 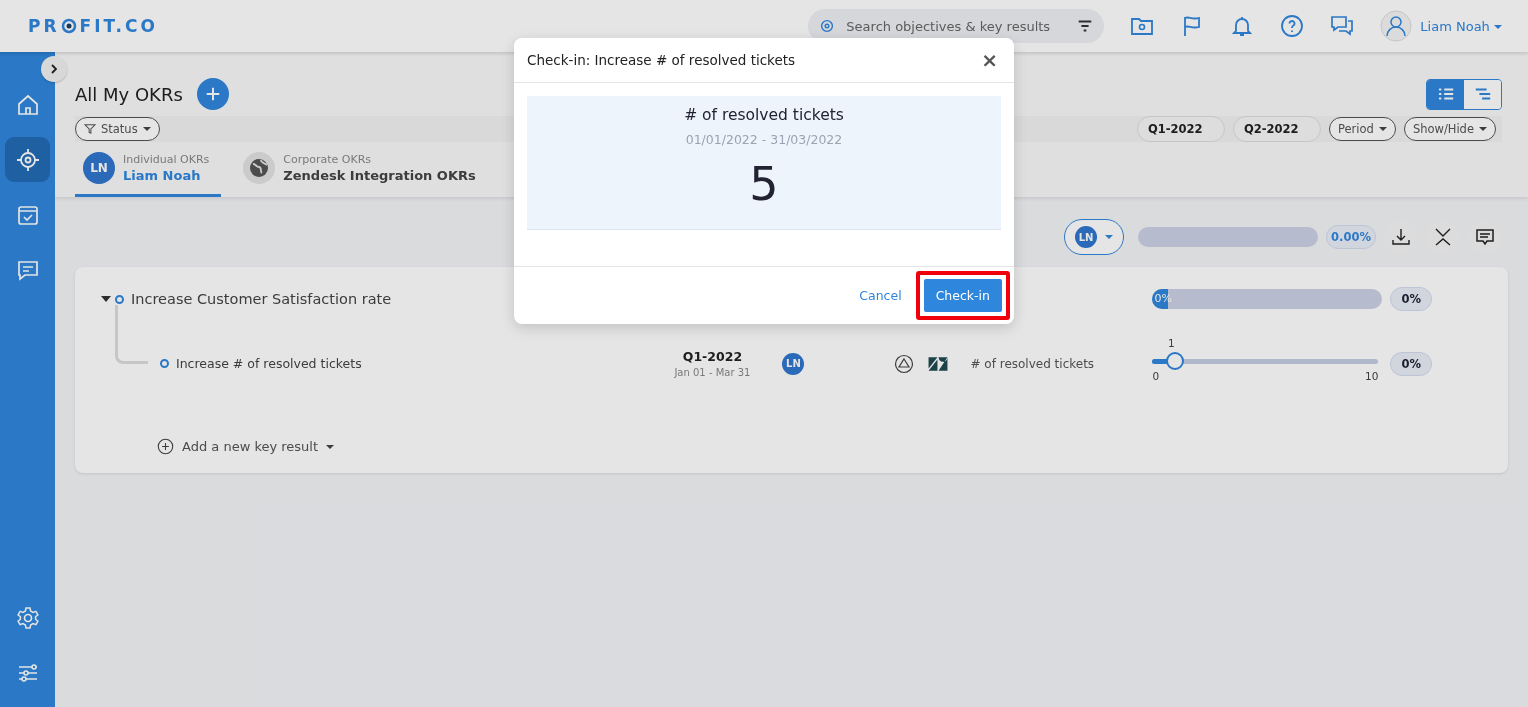 I want to click on bell-icon, so click(x=1242, y=26).